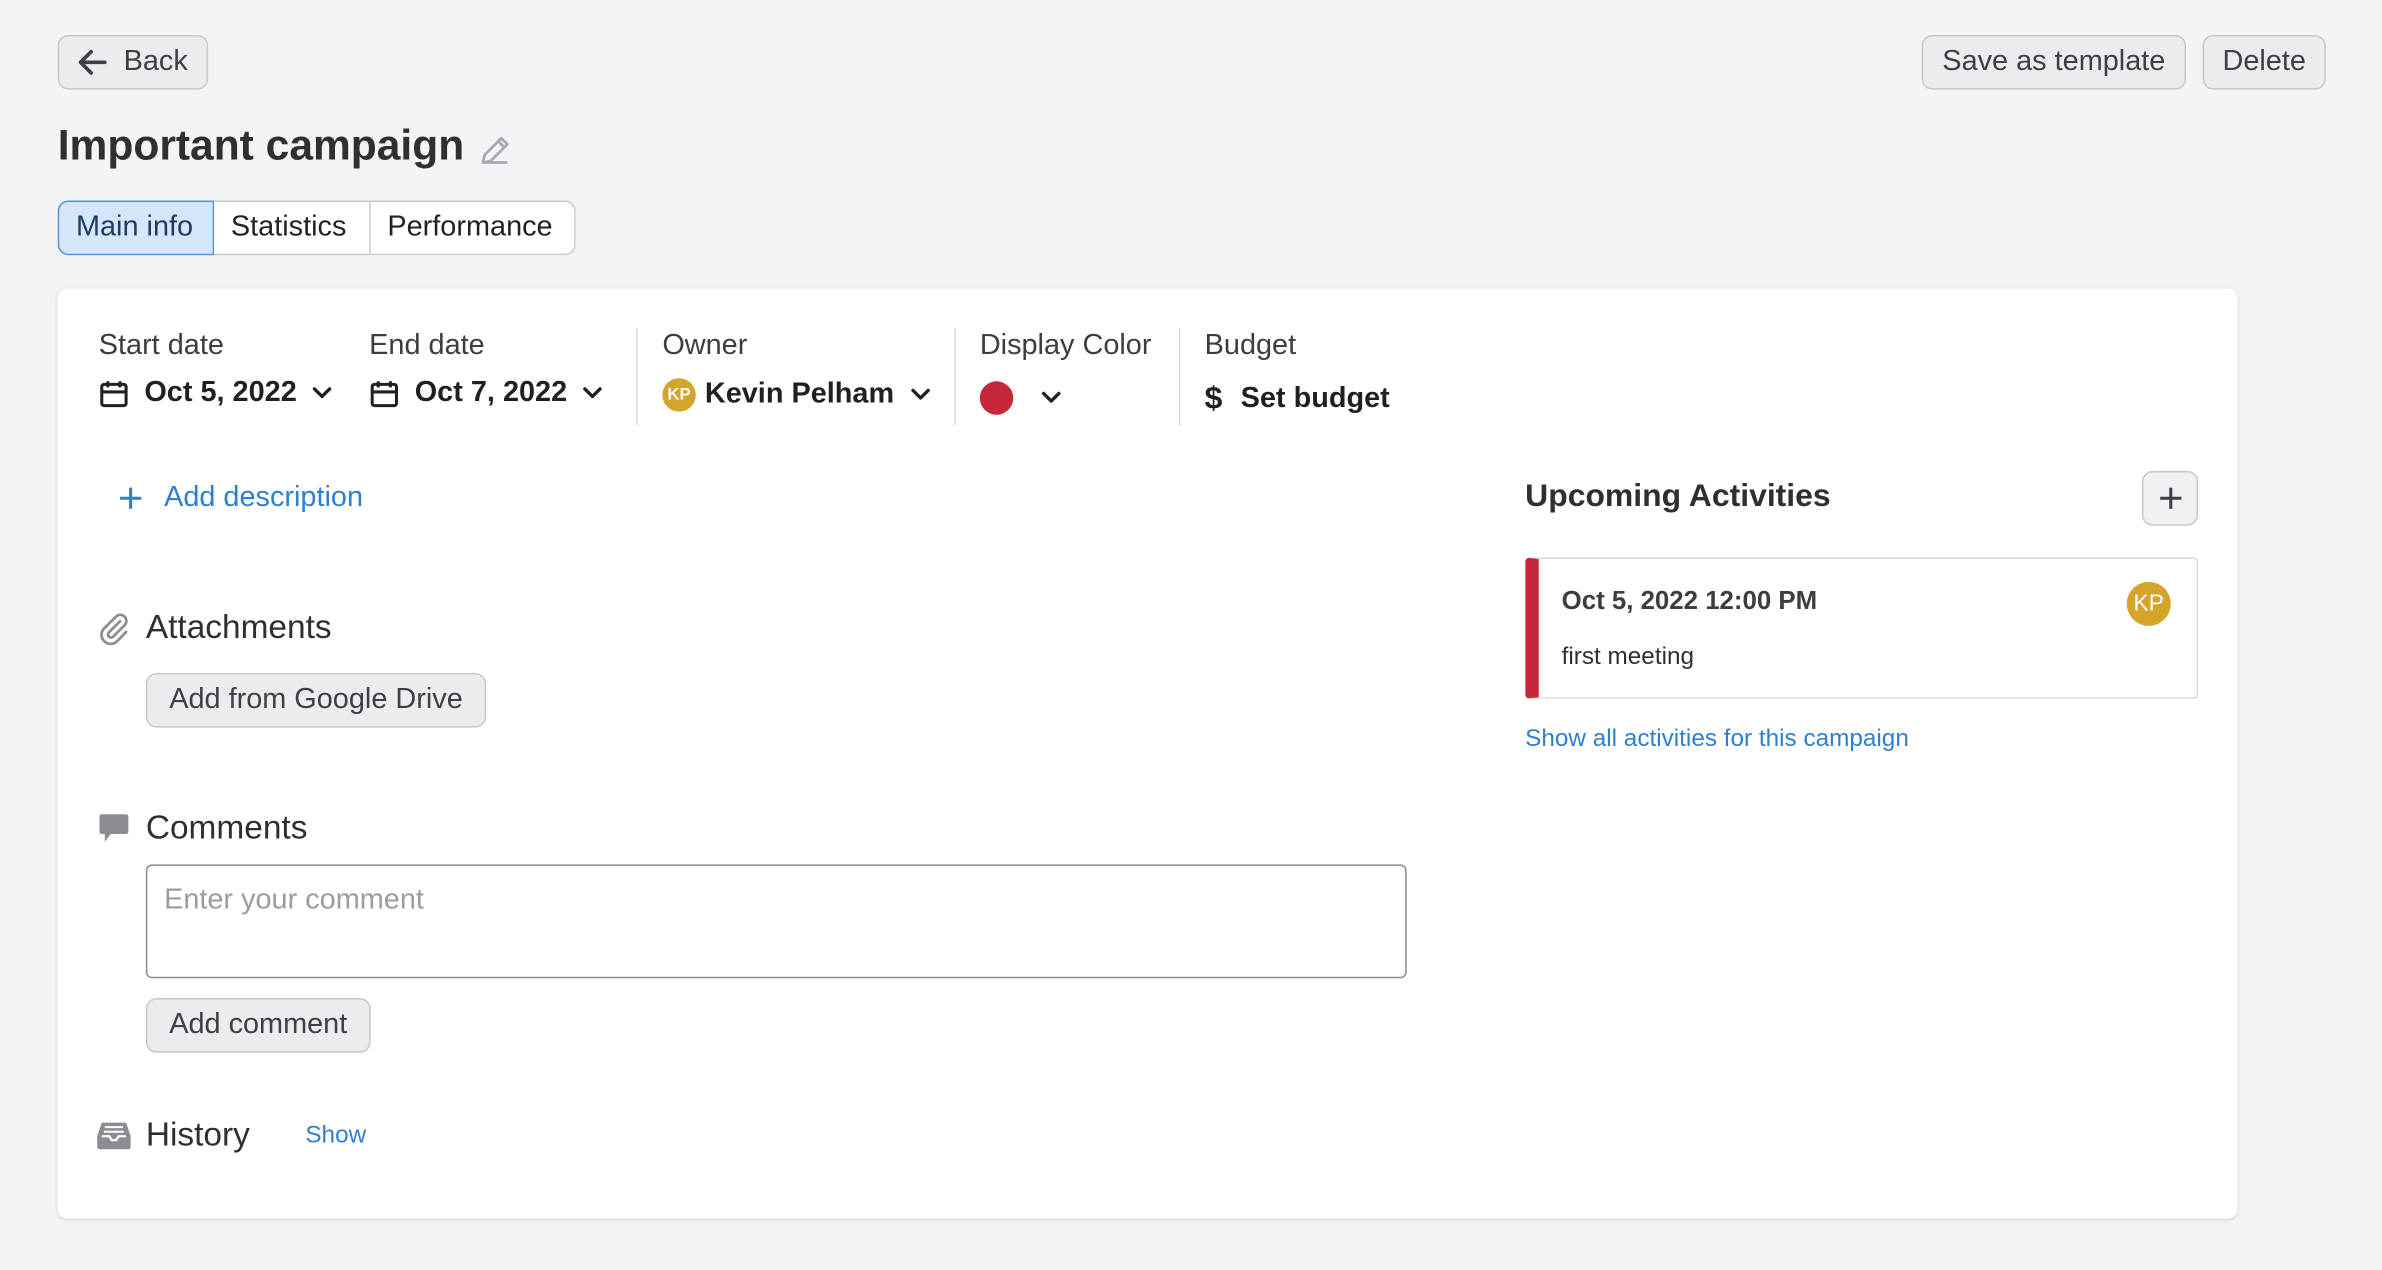 The width and height of the screenshot is (2382, 1270). I want to click on end-date-label: End date, so click(427, 345).